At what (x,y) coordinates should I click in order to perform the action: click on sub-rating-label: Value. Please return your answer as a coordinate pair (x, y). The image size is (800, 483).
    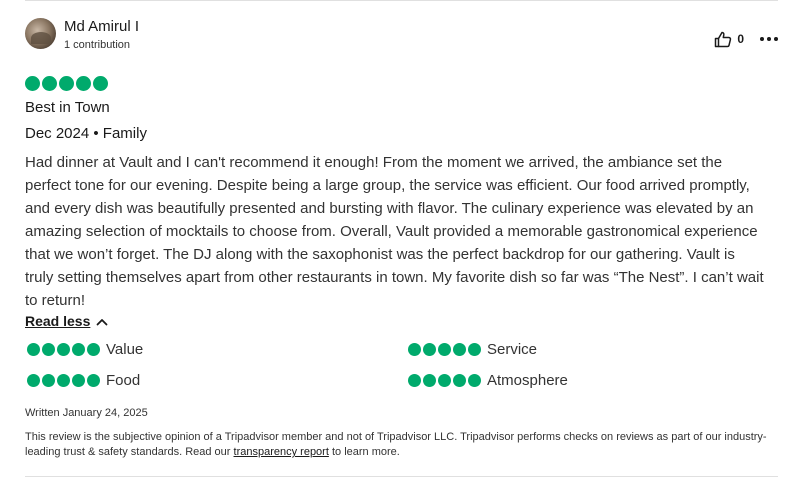
    Looking at the image, I should click on (125, 349).